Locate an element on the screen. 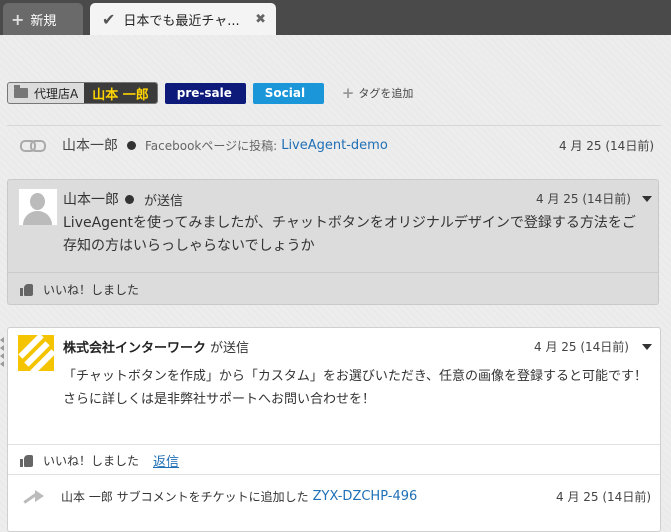  add-tag-button: + タグを追加 is located at coordinates (378, 93).